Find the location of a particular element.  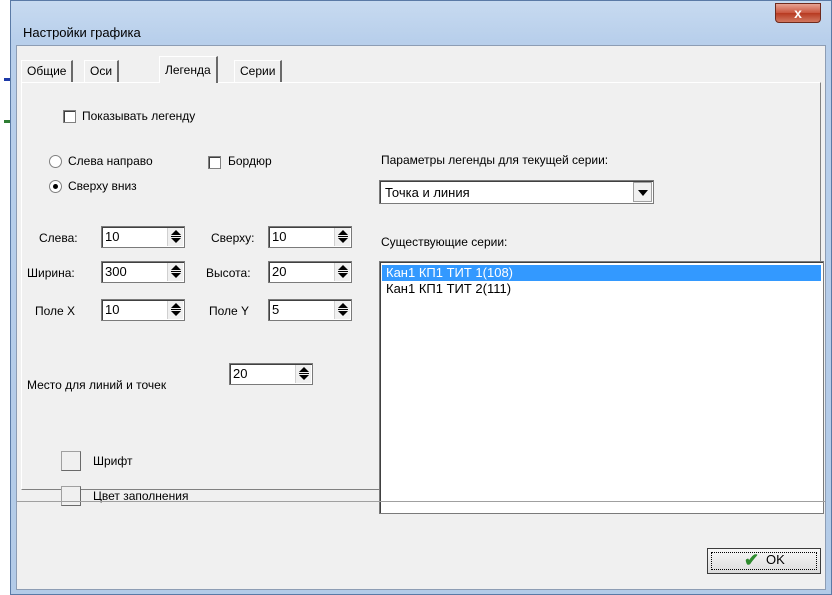

left-spin-buttons is located at coordinates (175, 237).